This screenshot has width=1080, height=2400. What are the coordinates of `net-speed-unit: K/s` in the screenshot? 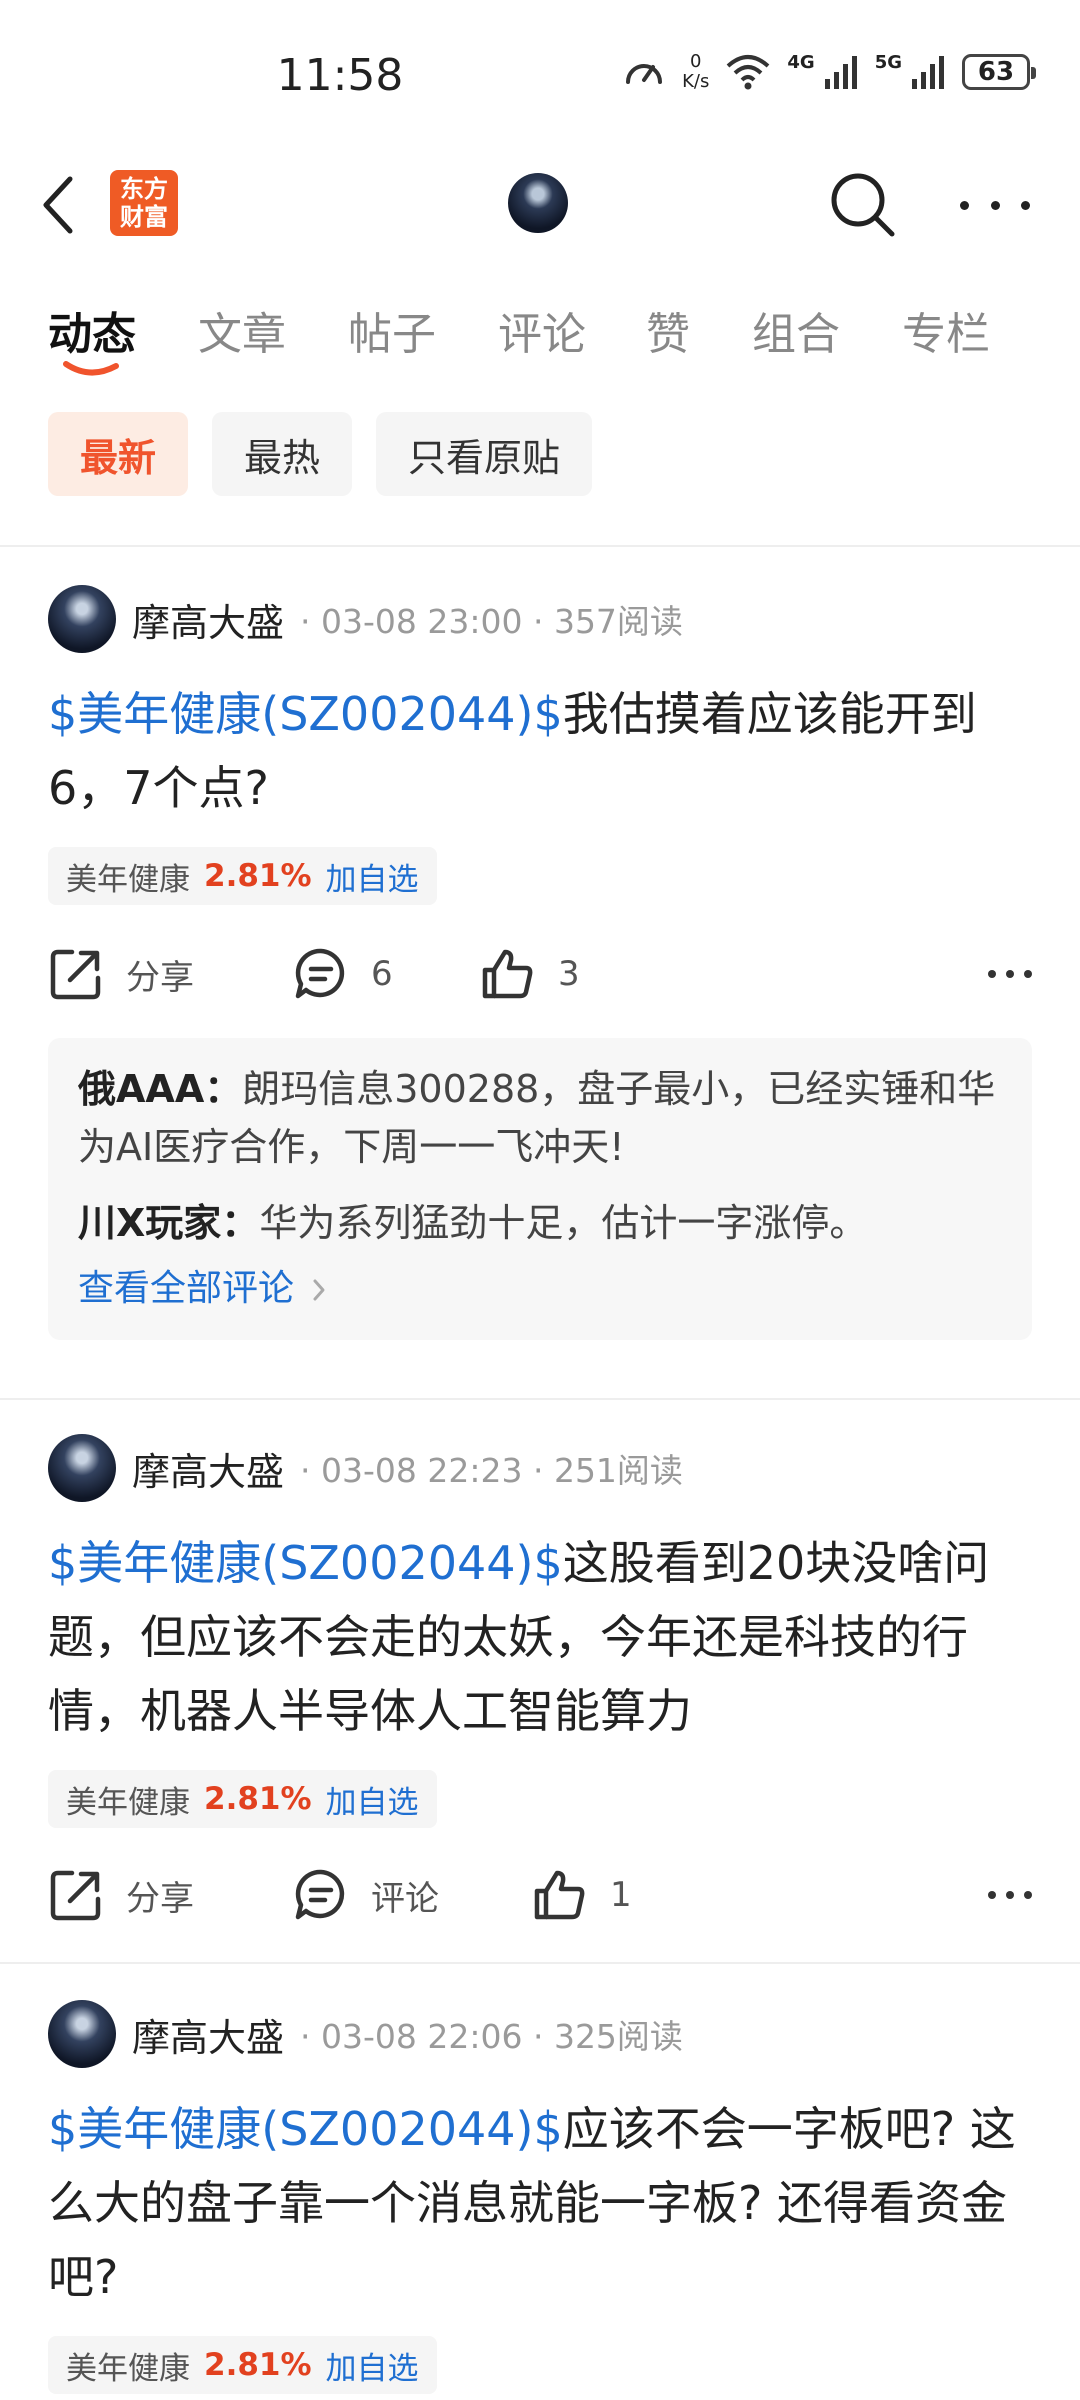 It's located at (696, 81).